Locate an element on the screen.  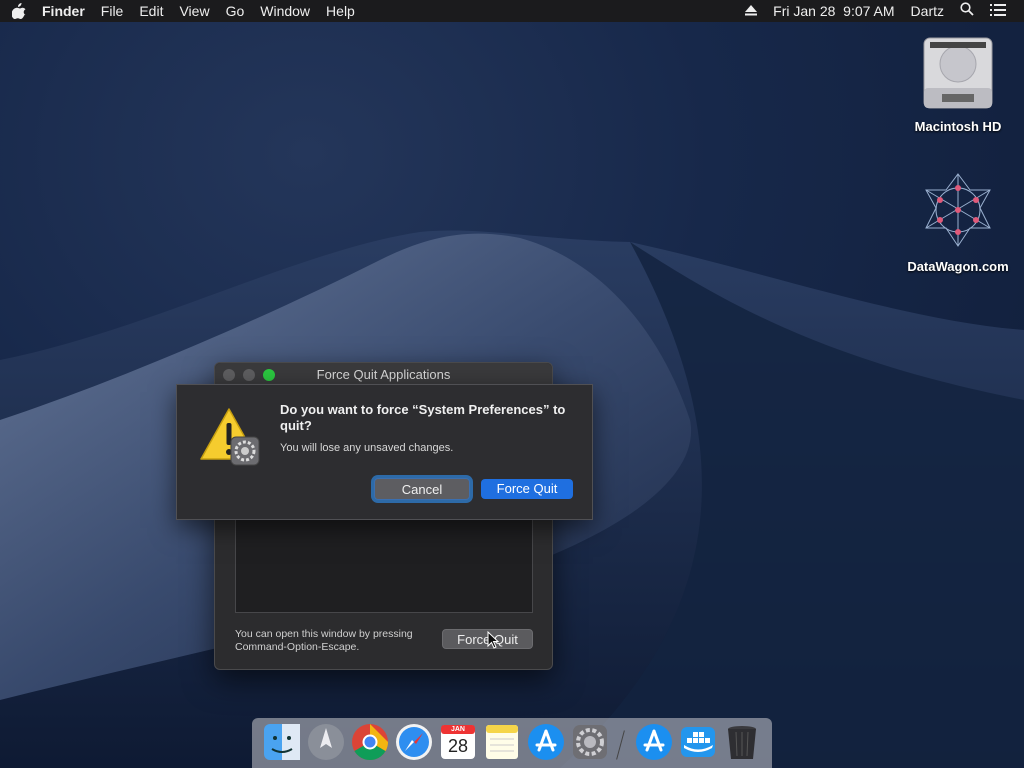
notes-icon is located at coordinates (502, 742).